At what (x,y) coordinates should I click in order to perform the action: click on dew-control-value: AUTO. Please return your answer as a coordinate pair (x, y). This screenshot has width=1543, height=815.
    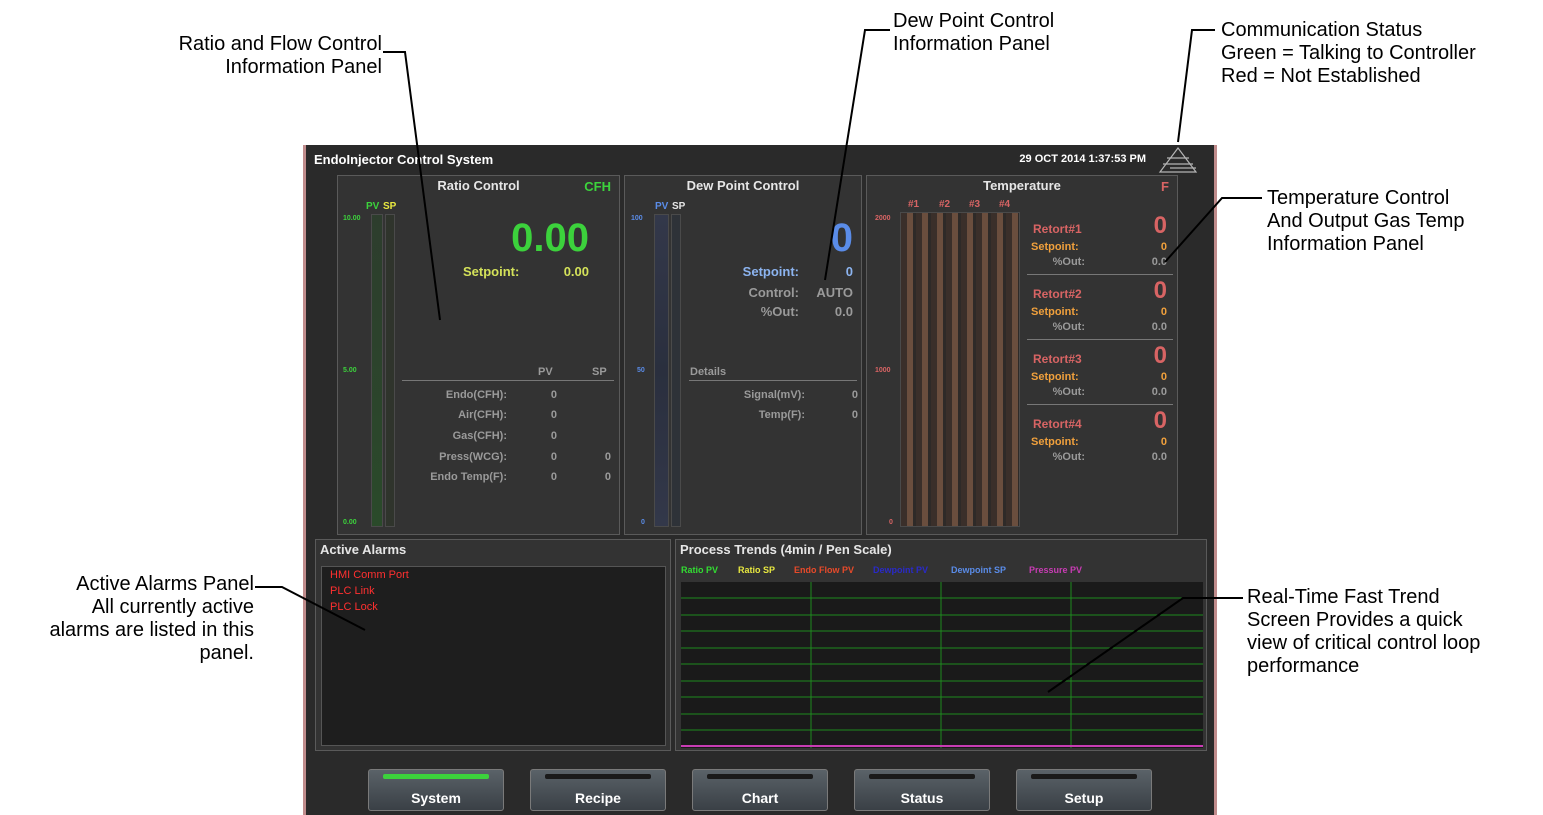
    Looking at the image, I should click on (834, 292).